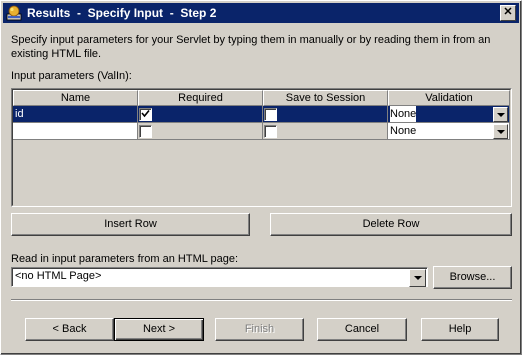  I want to click on table-row: None, so click(261, 131).